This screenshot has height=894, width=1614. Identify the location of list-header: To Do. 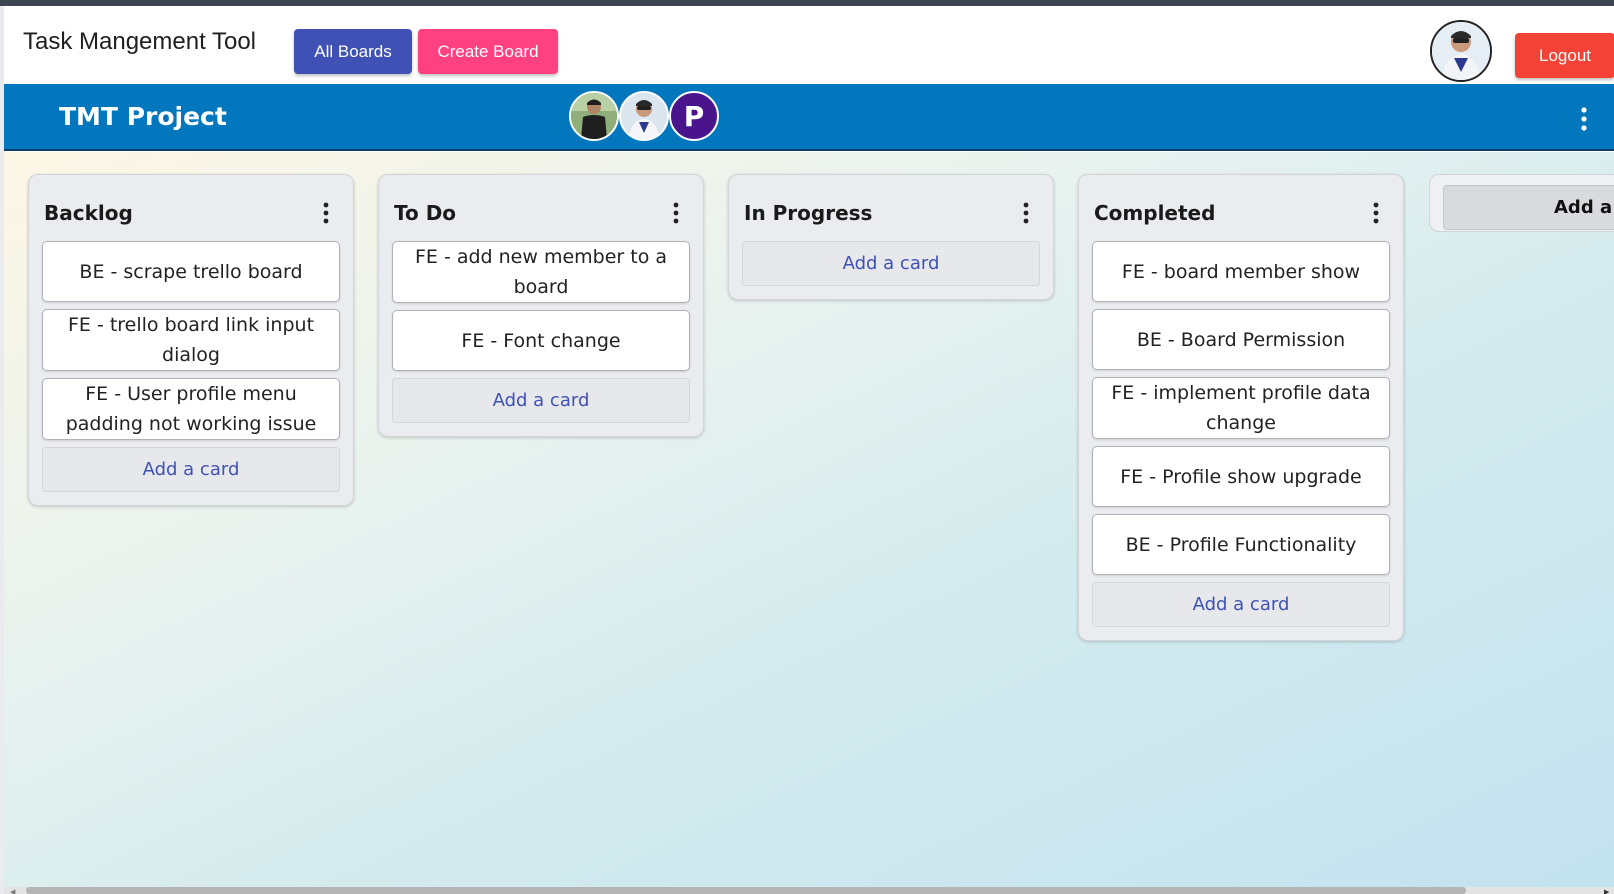
(541, 208).